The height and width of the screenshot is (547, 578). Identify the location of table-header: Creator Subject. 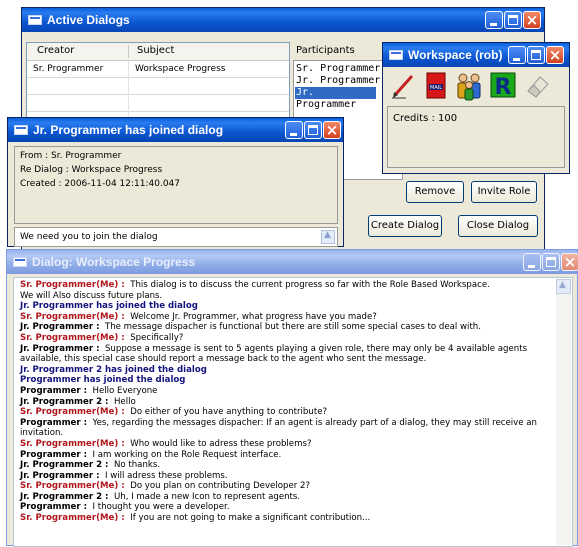
(158, 52).